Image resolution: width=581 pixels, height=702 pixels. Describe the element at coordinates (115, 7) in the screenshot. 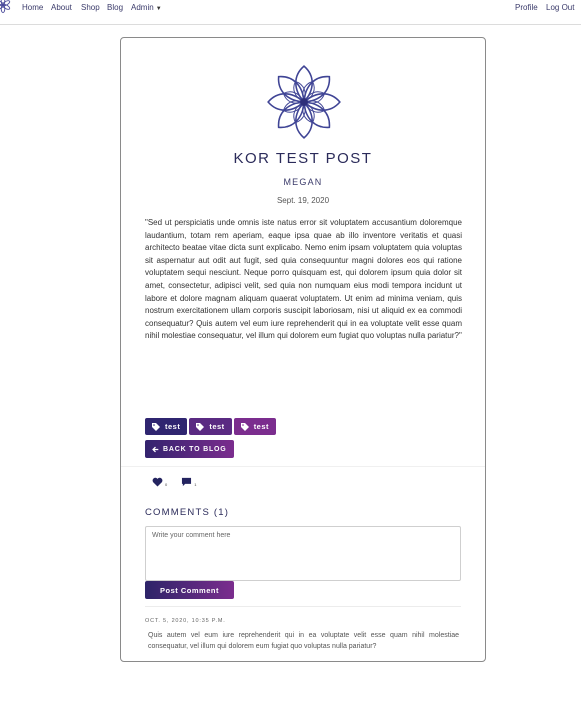

I see `nav-blog-link: Blog` at that location.